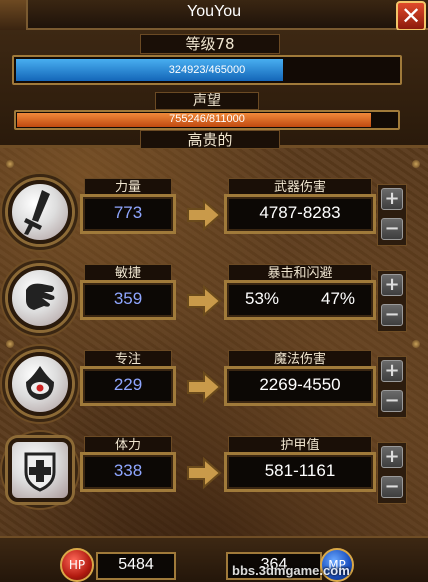 The height and width of the screenshot is (582, 428). What do you see at coordinates (411, 16) in the screenshot?
I see `close-button: ✕` at bounding box center [411, 16].